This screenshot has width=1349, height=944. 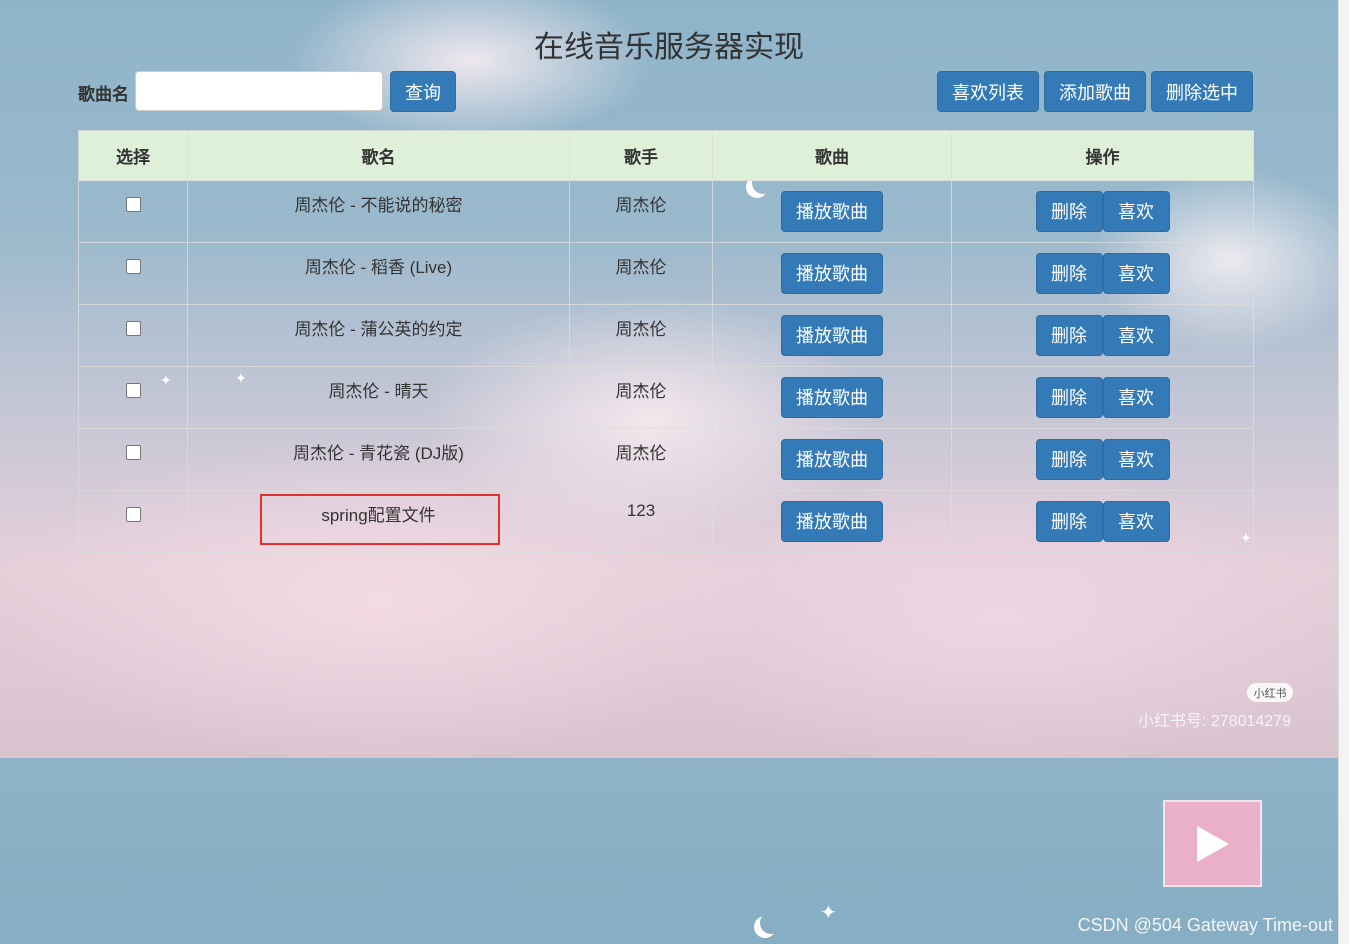 I want to click on song-name-search-input, so click(x=259, y=91).